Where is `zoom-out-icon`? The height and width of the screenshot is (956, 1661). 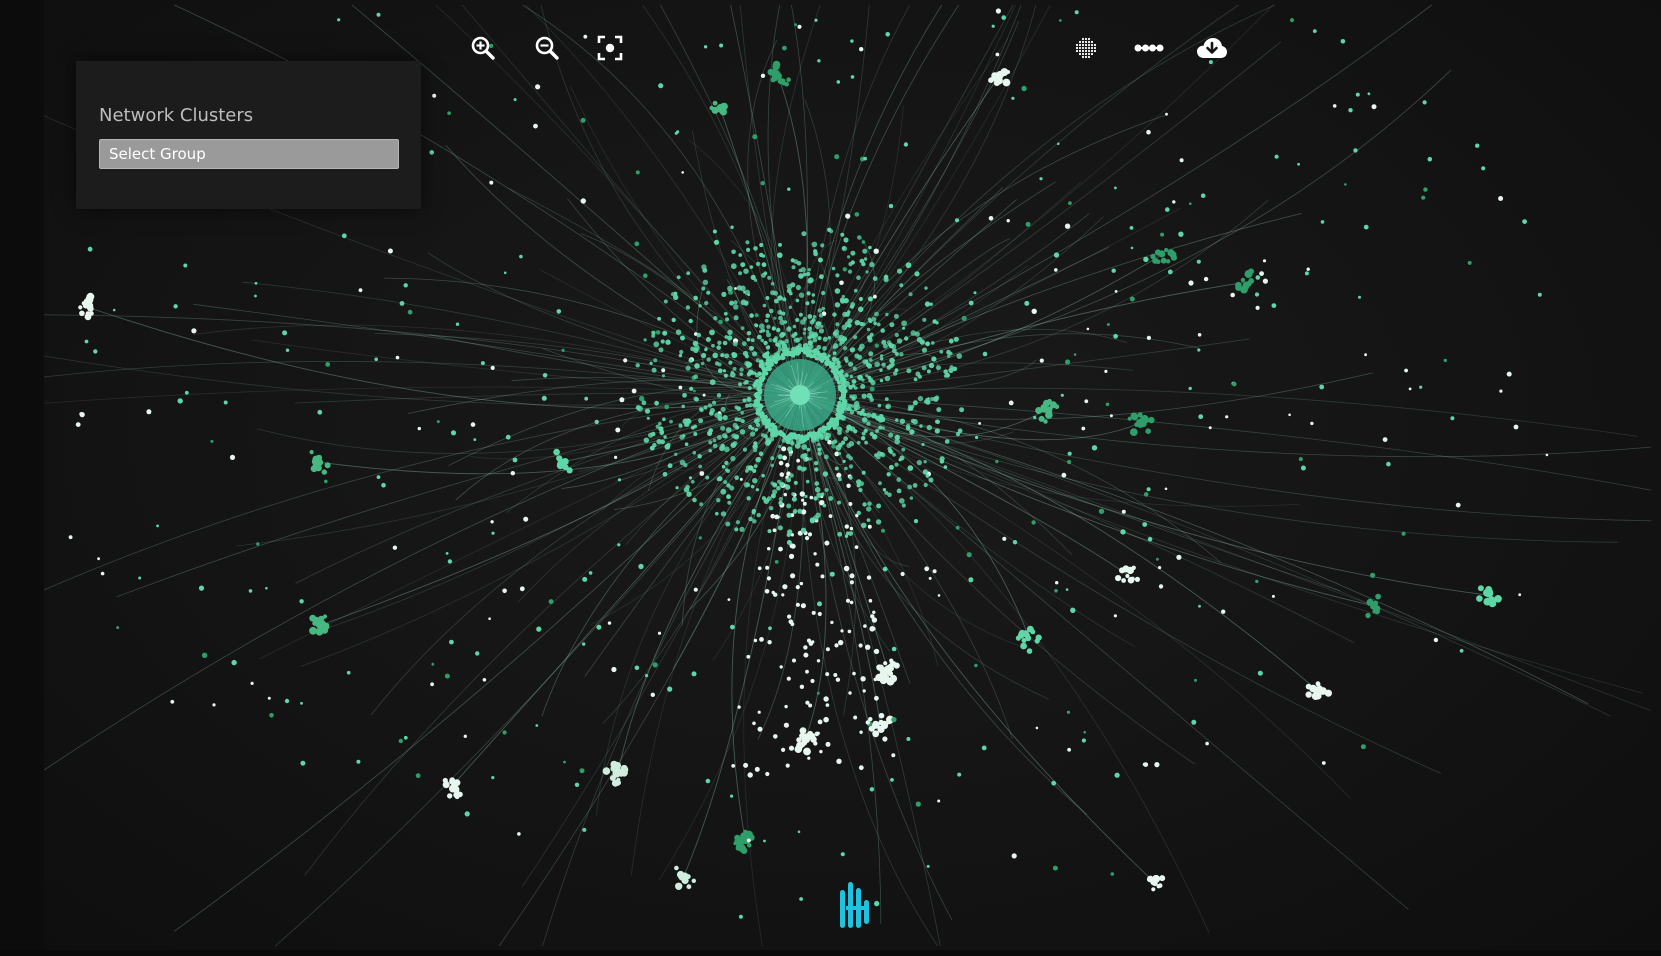 zoom-out-icon is located at coordinates (547, 48).